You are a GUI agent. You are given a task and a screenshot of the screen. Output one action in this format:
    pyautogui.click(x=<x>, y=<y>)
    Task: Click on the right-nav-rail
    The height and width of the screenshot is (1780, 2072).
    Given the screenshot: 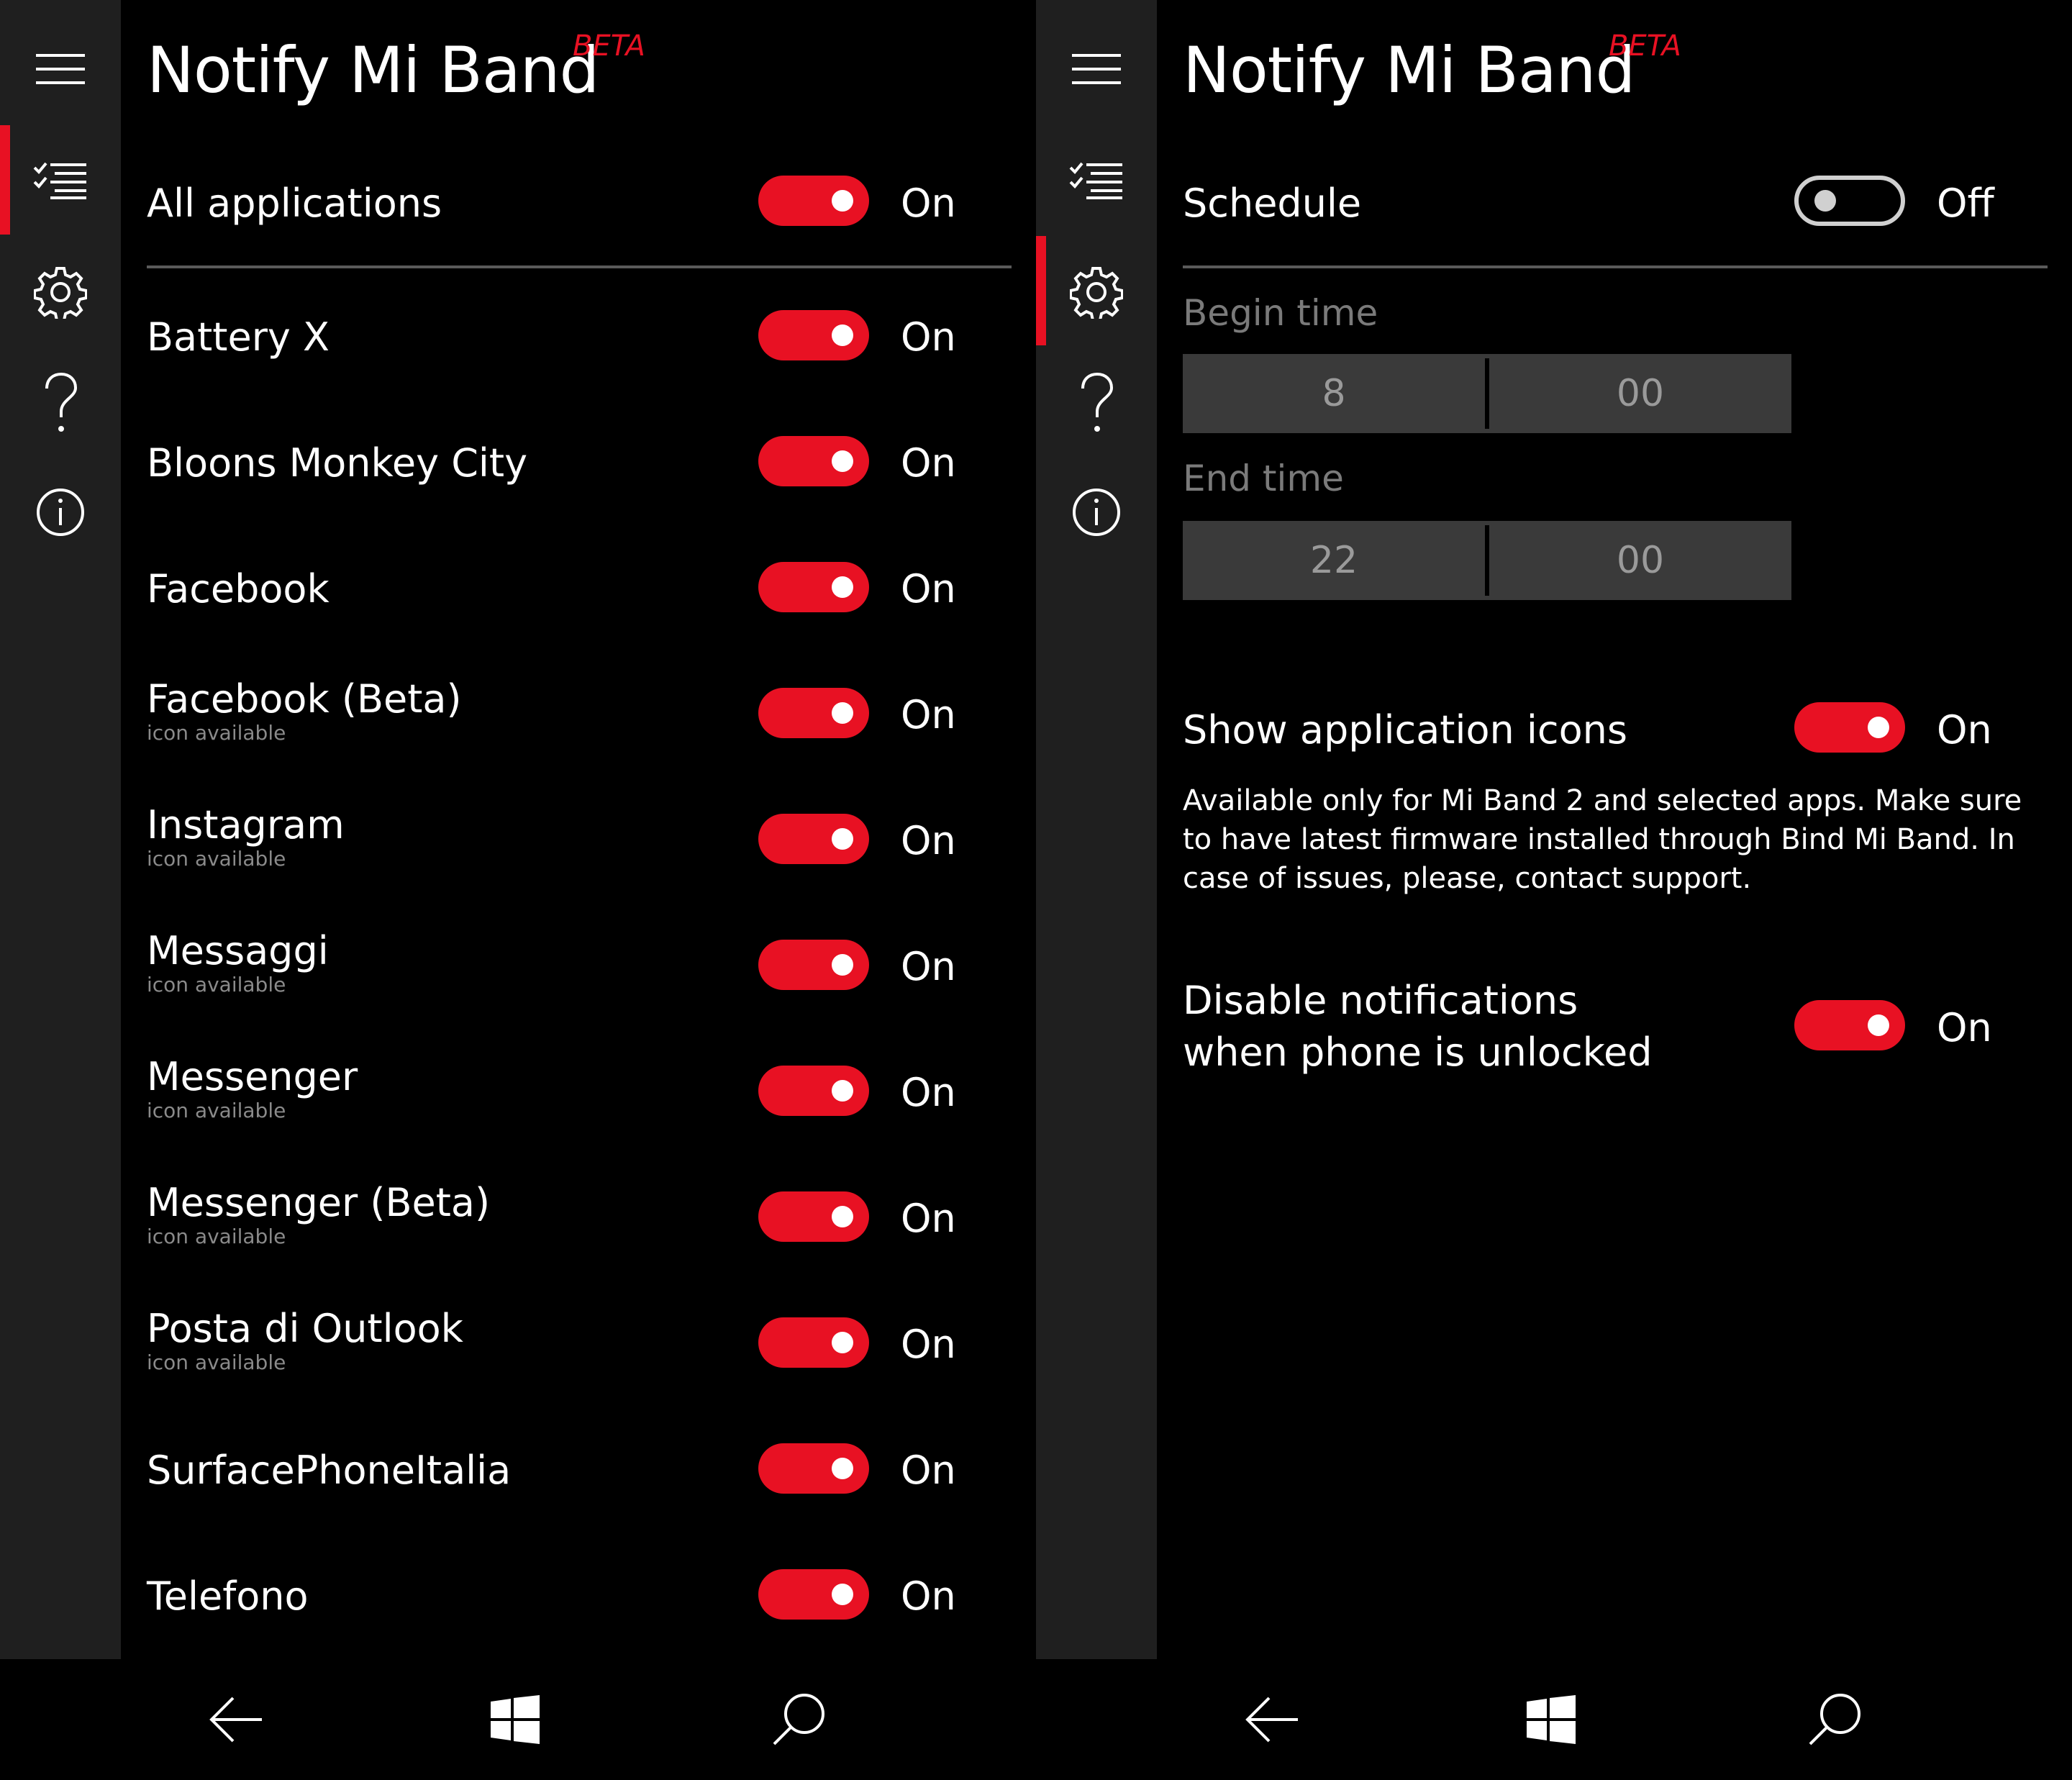 What is the action you would take?
    pyautogui.click(x=1096, y=829)
    